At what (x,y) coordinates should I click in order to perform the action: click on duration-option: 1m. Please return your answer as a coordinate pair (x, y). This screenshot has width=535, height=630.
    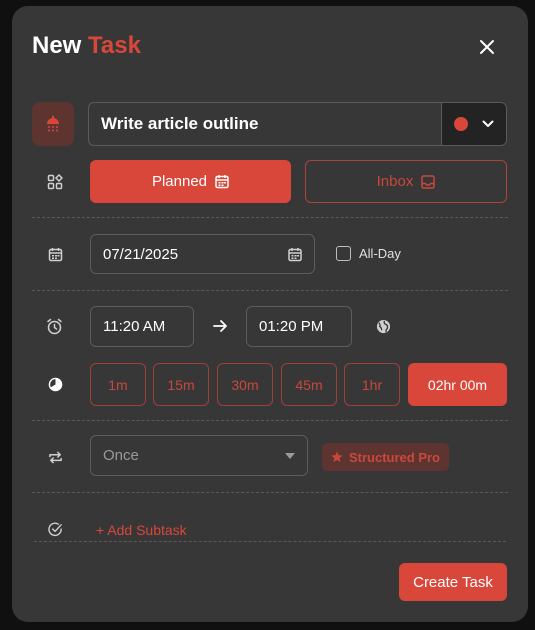
    Looking at the image, I should click on (118, 384).